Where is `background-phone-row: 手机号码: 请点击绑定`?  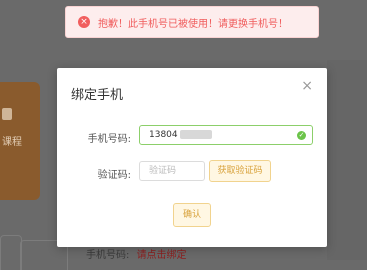 background-phone-row: 手机号码: 请点击绑定 is located at coordinates (136, 253).